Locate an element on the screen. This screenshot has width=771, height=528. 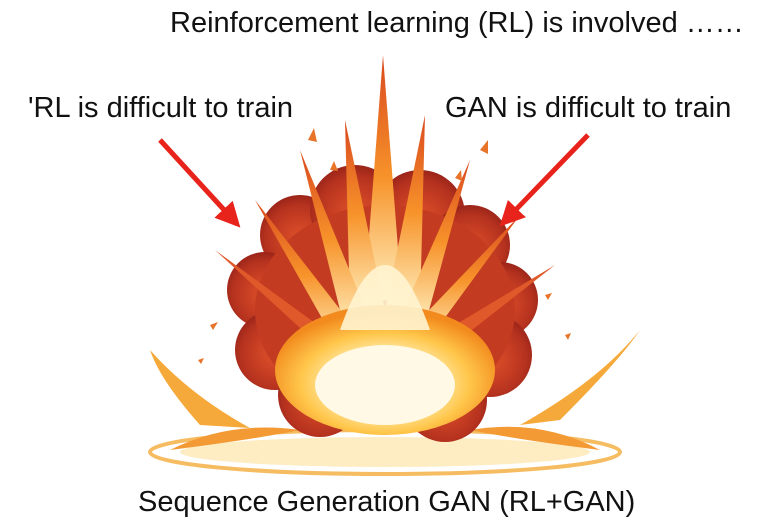
arrow-right is located at coordinates (544, 180).